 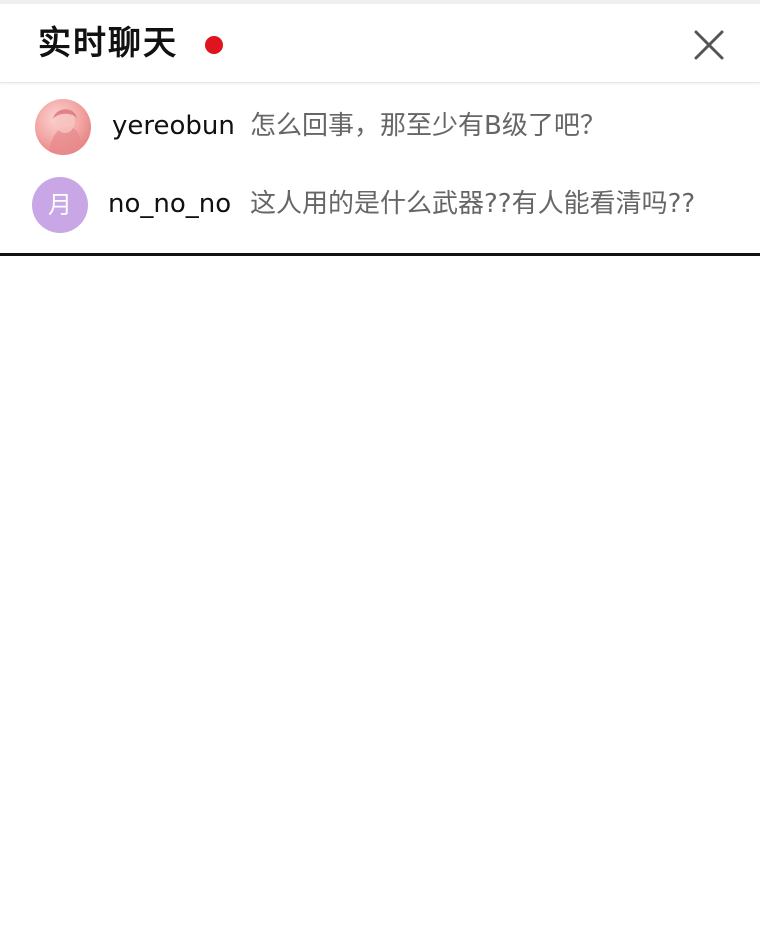 What do you see at coordinates (380, 43) in the screenshot?
I see `chat-header: 实时聊天` at bounding box center [380, 43].